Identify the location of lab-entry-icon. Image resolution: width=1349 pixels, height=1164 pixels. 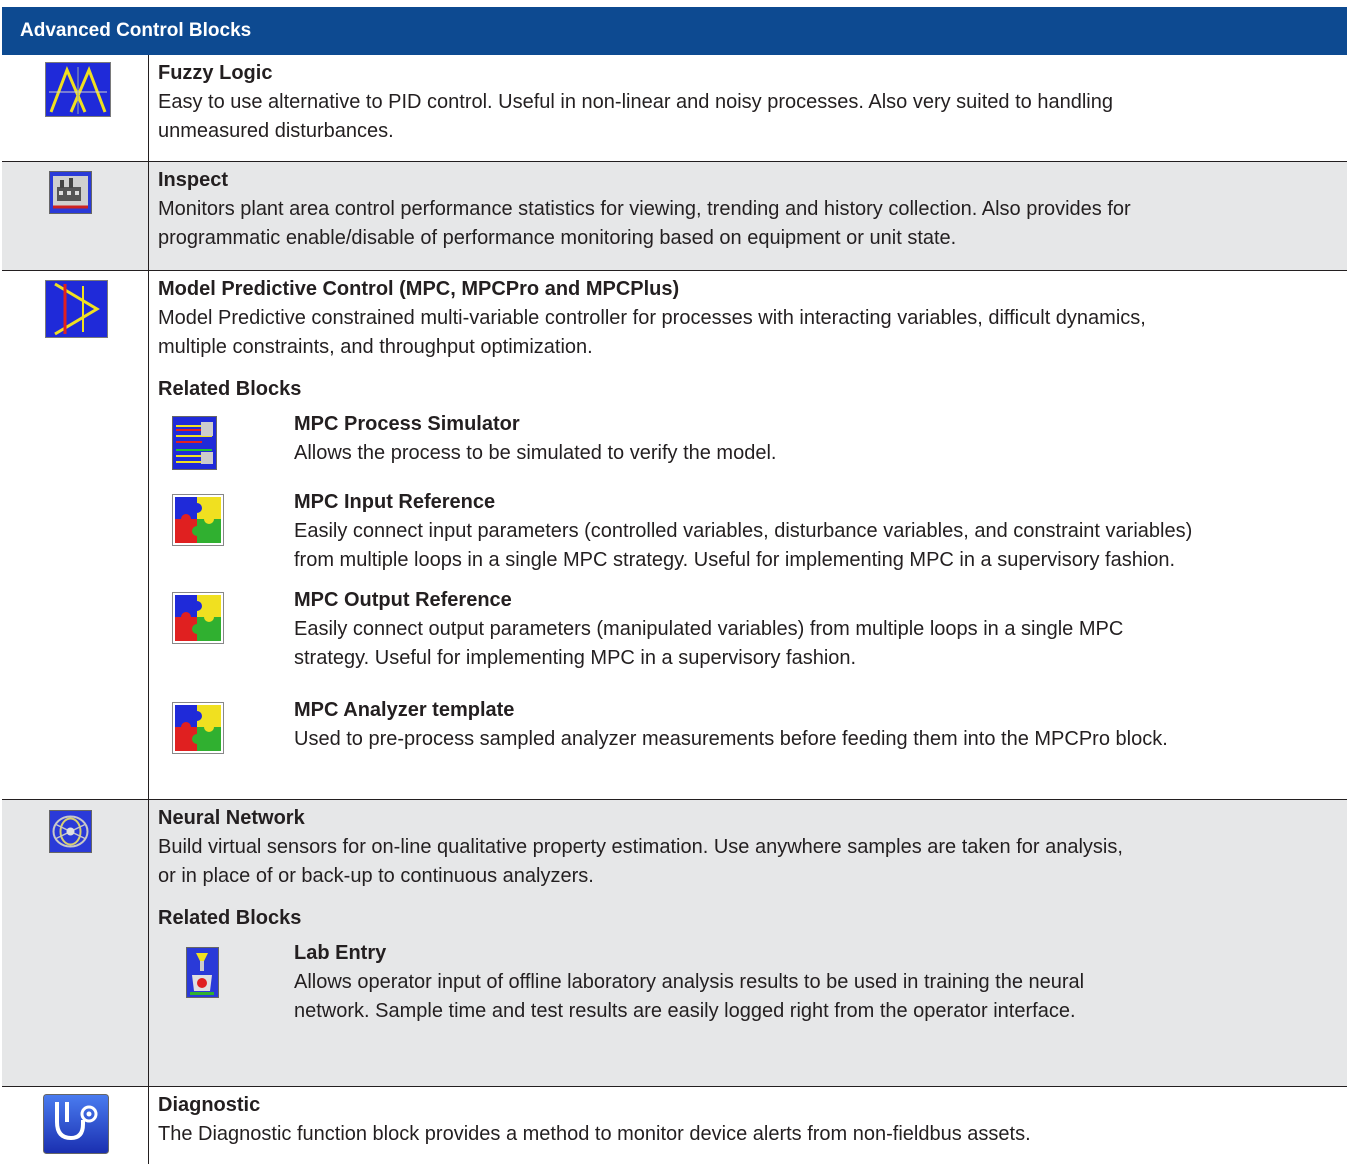
(202, 972).